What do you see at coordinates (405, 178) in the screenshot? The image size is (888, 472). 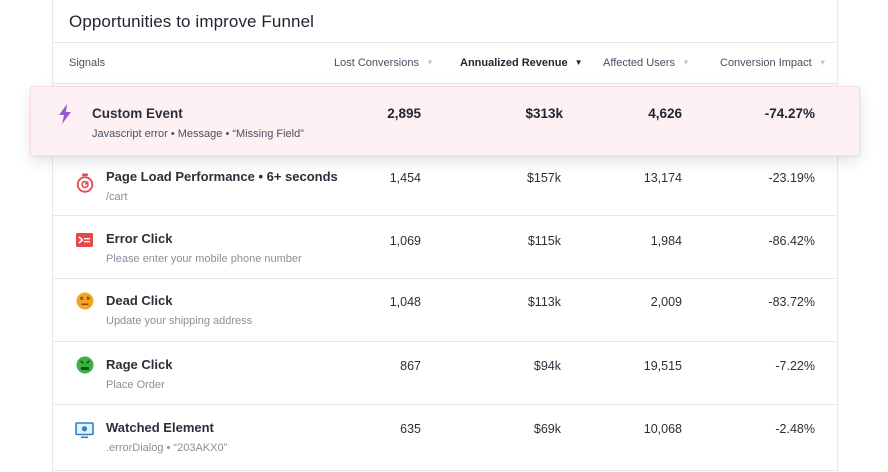 I see `row-lost-conversions: 1,454` at bounding box center [405, 178].